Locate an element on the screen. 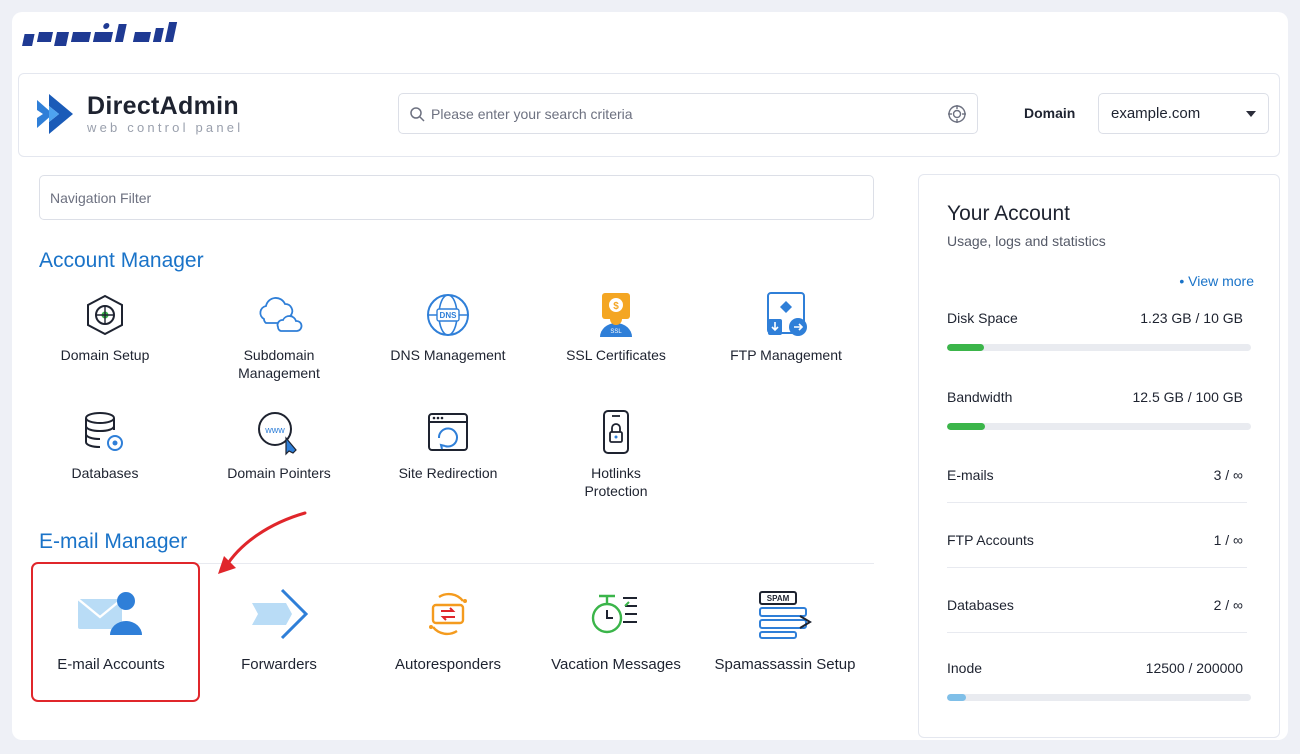  tile-ssl-certificates: $ SSL SSL Certificates is located at coordinates (616, 327).